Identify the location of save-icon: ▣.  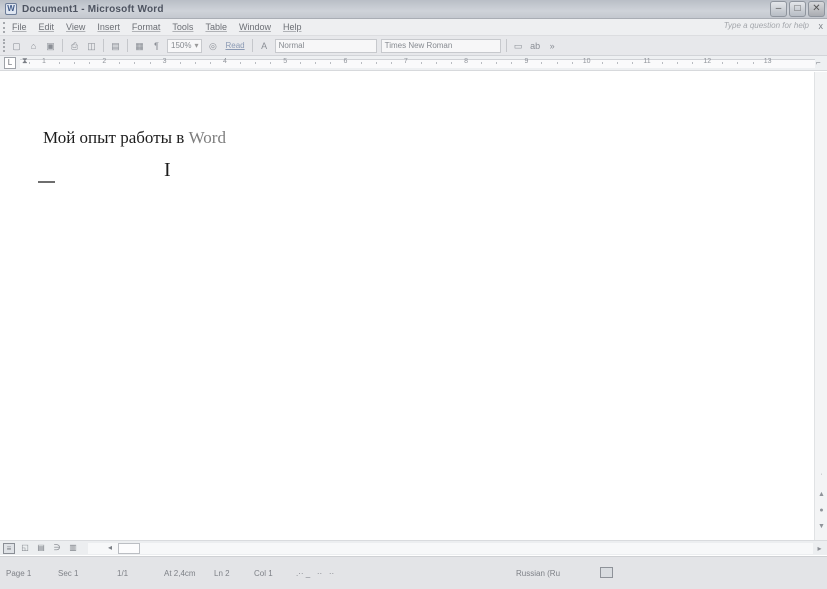
(50, 46).